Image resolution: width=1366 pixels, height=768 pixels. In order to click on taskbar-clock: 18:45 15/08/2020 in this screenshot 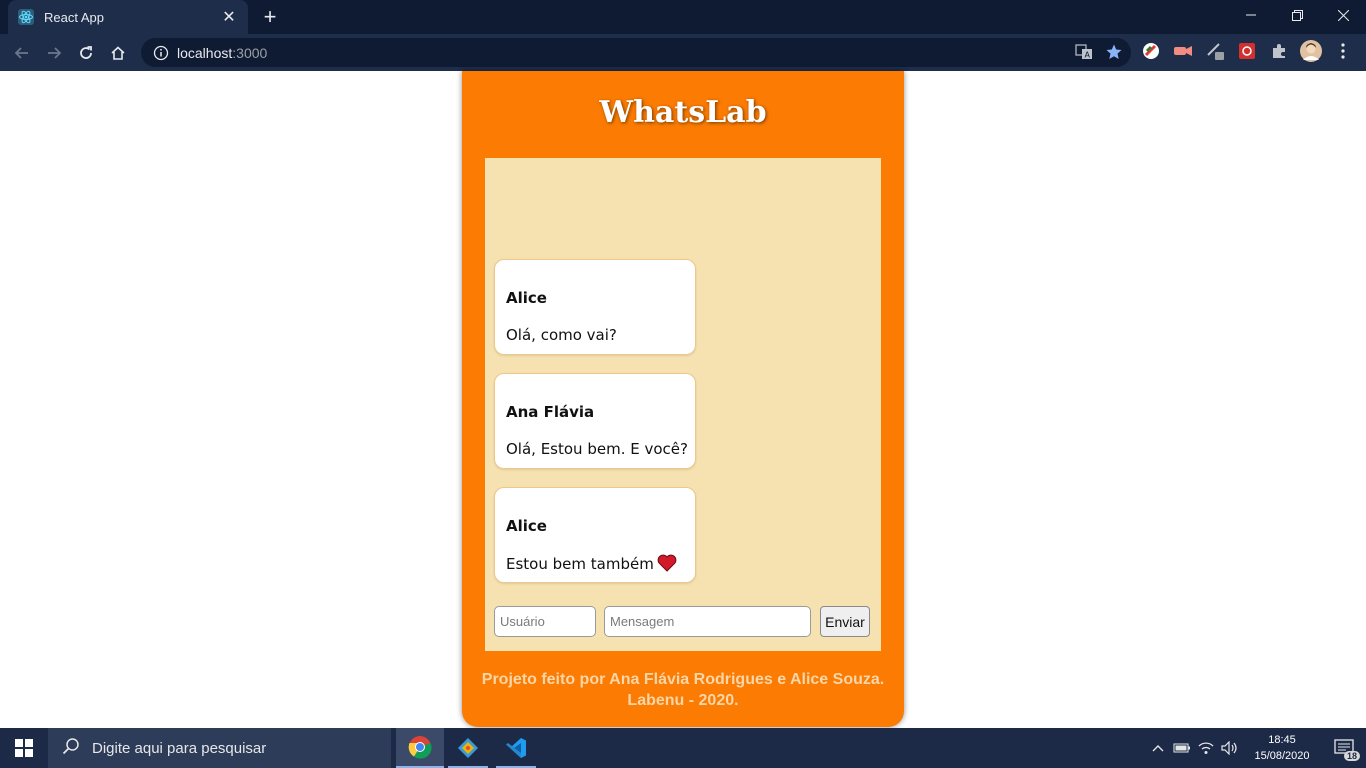, I will do `click(1282, 748)`.